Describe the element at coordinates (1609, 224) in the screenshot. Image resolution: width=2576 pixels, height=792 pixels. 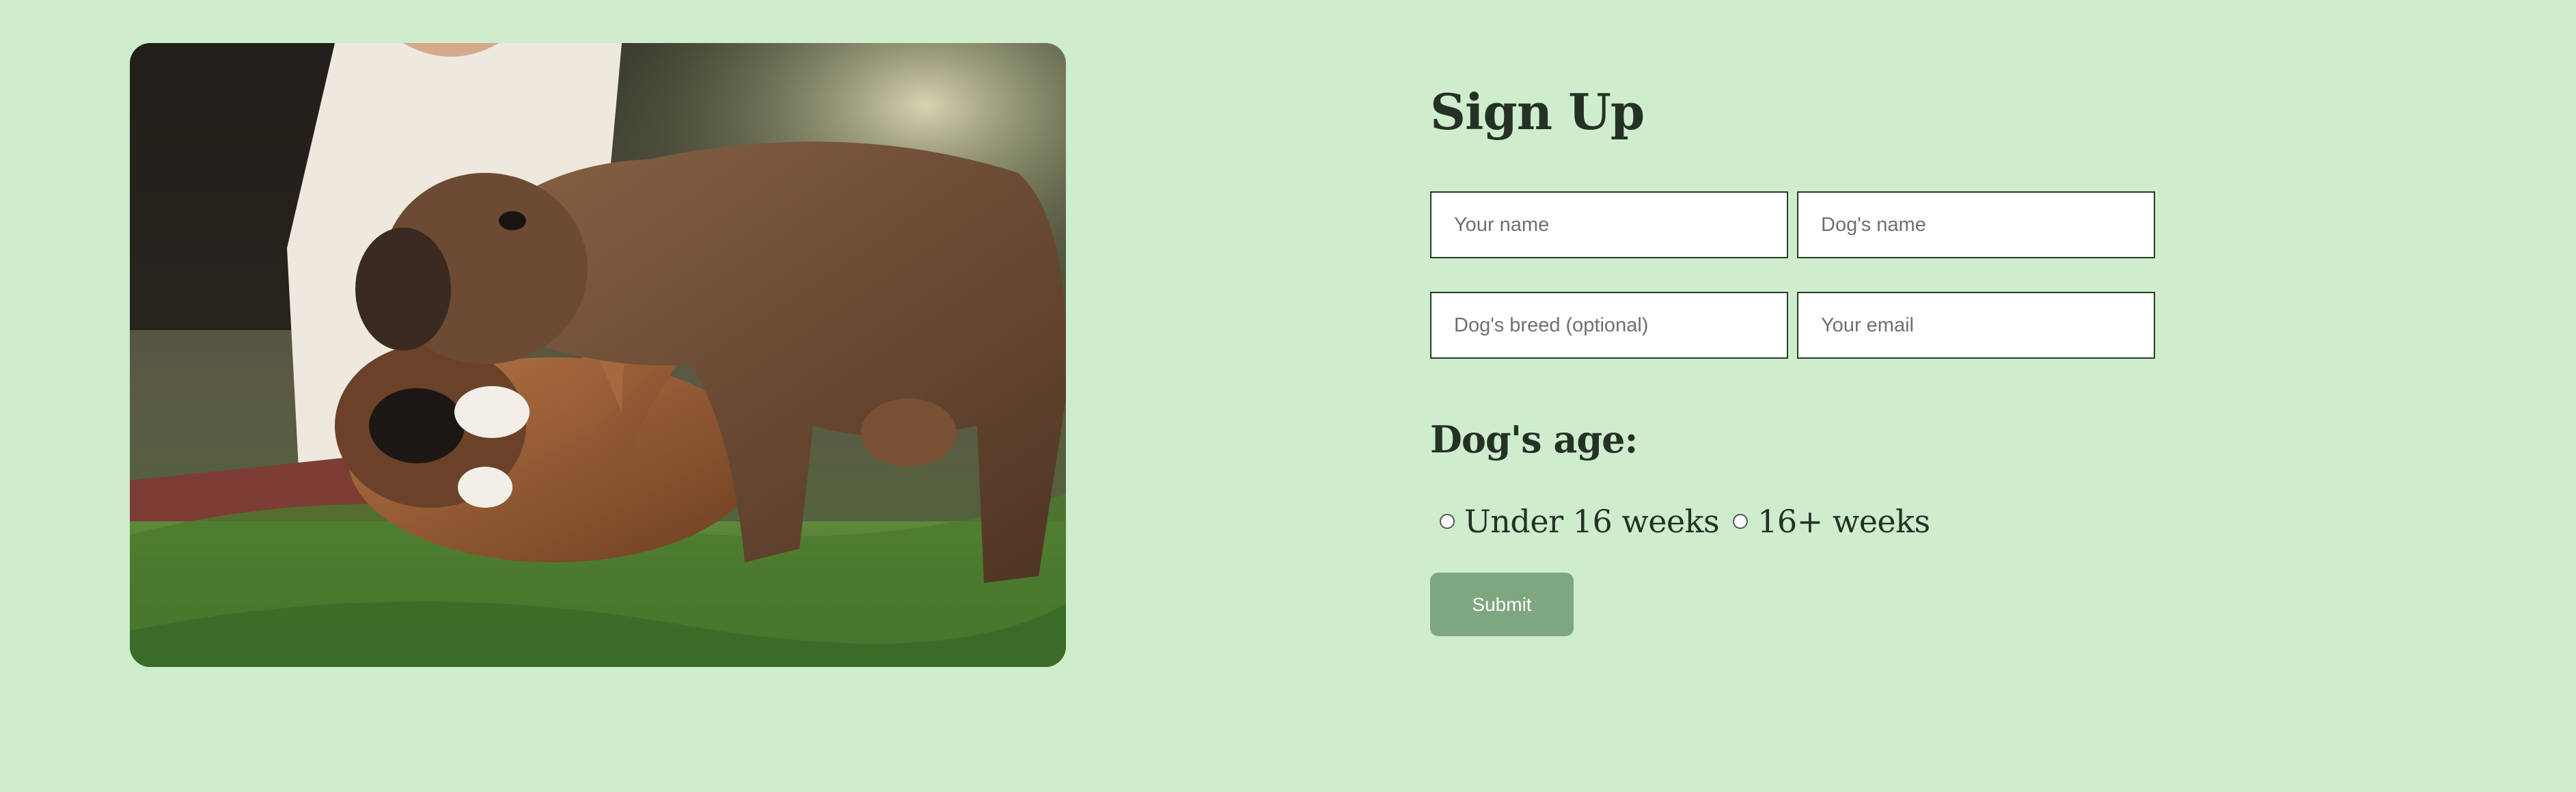
I see `your-name-input` at that location.